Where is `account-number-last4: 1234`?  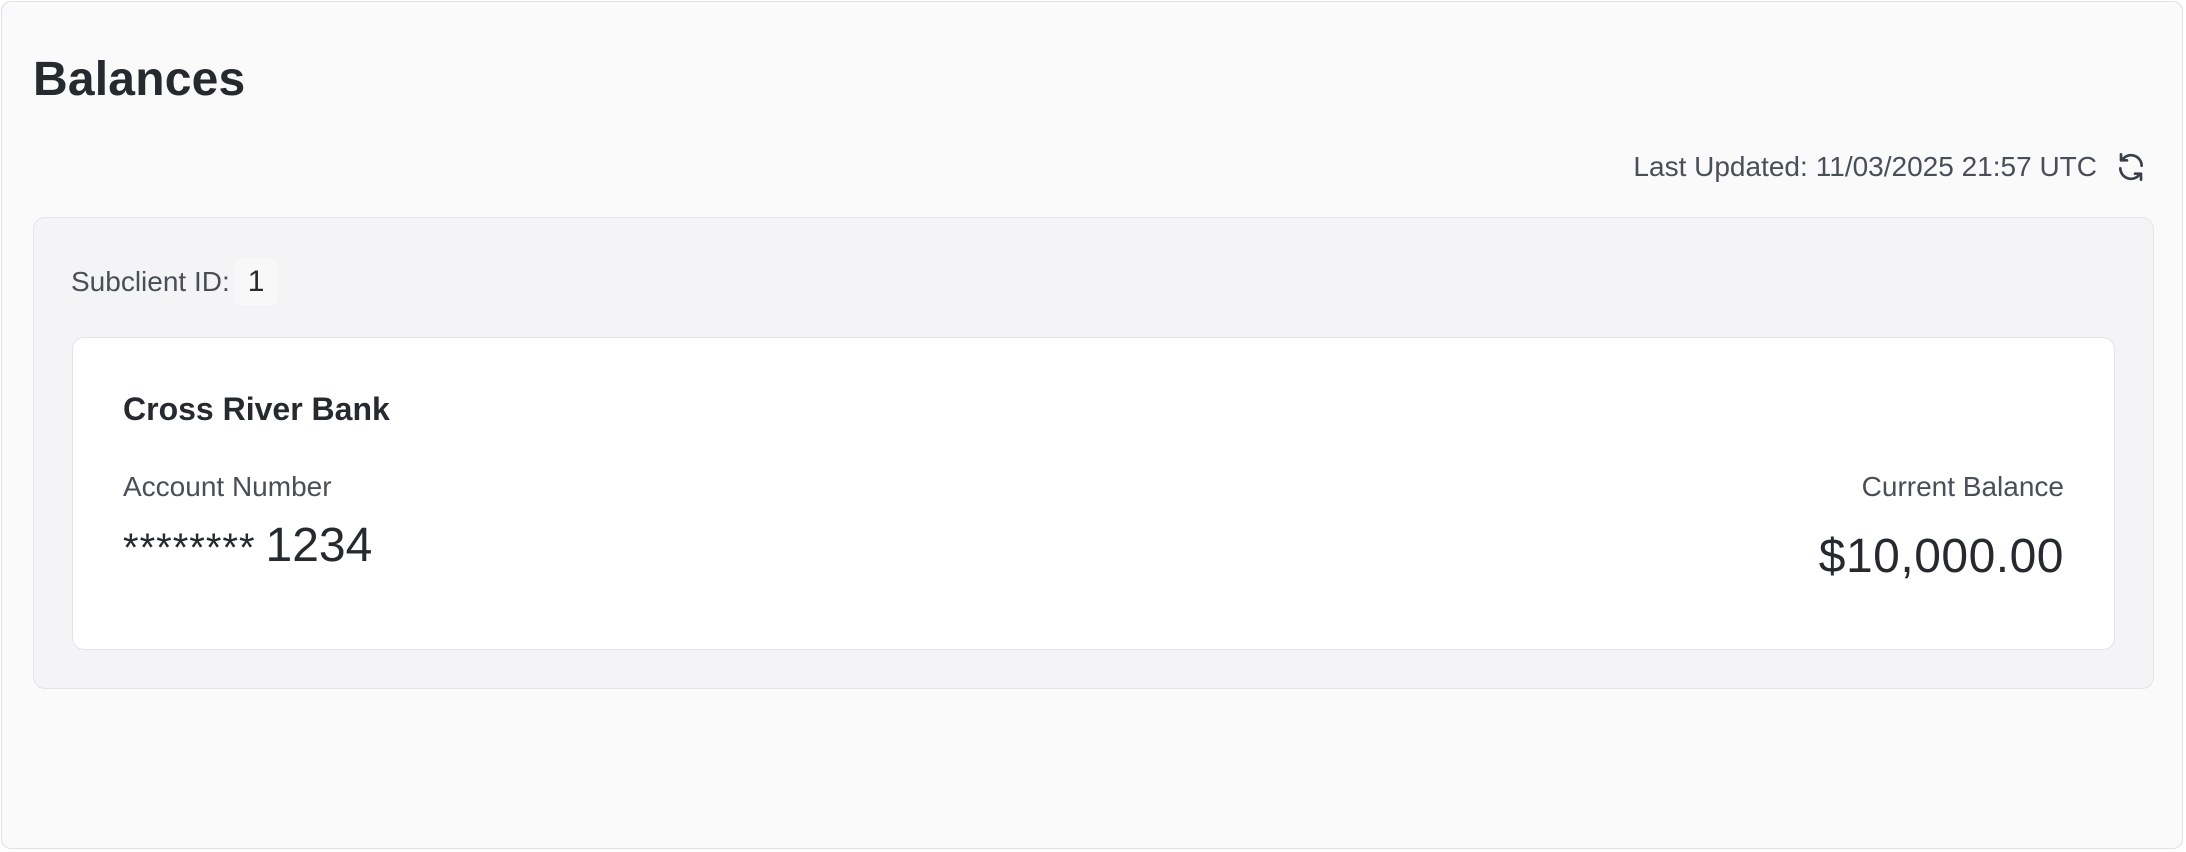
account-number-last4: 1234 is located at coordinates (319, 545).